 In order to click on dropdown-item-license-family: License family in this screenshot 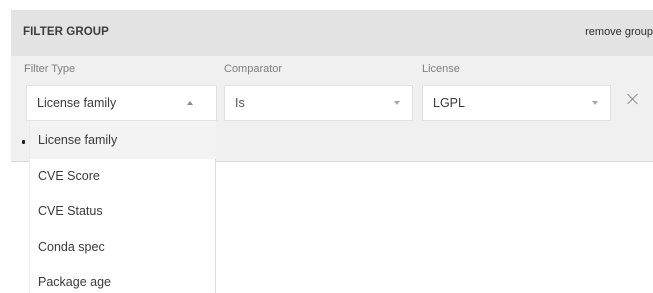, I will do `click(77, 140)`.